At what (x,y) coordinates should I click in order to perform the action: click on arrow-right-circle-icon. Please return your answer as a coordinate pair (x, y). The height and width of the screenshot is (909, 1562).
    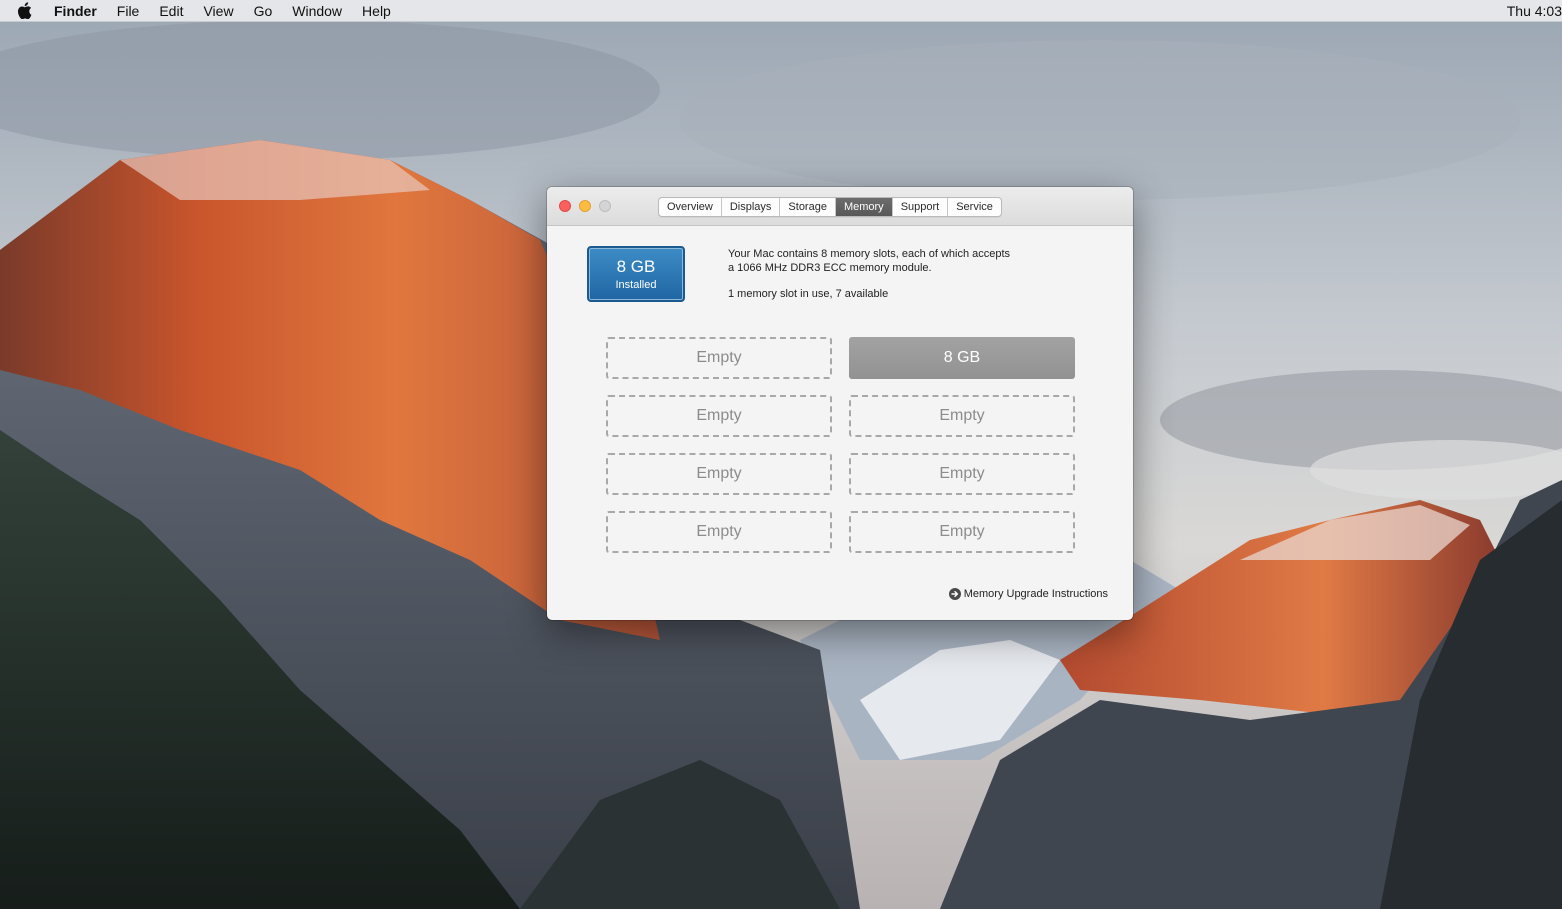
    Looking at the image, I should click on (954, 594).